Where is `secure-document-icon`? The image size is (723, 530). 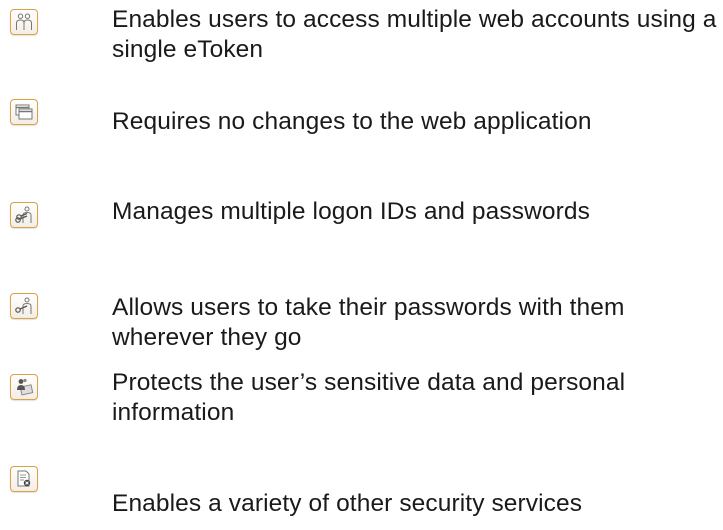 secure-document-icon is located at coordinates (24, 479).